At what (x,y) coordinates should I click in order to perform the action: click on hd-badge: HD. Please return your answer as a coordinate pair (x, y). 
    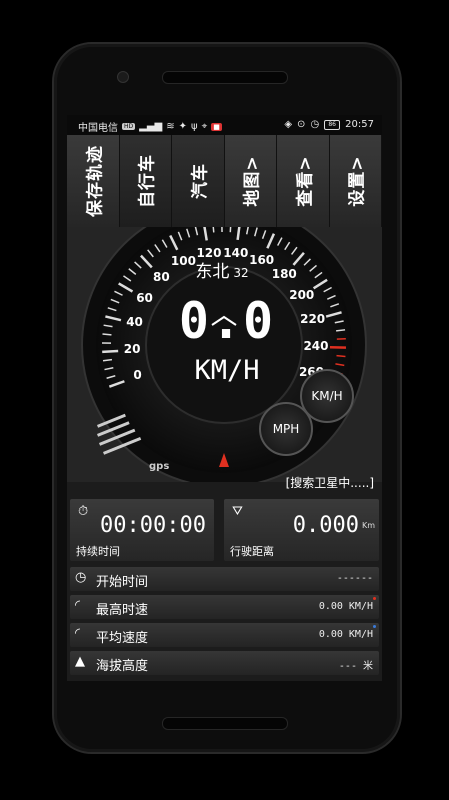
    Looking at the image, I should click on (129, 126).